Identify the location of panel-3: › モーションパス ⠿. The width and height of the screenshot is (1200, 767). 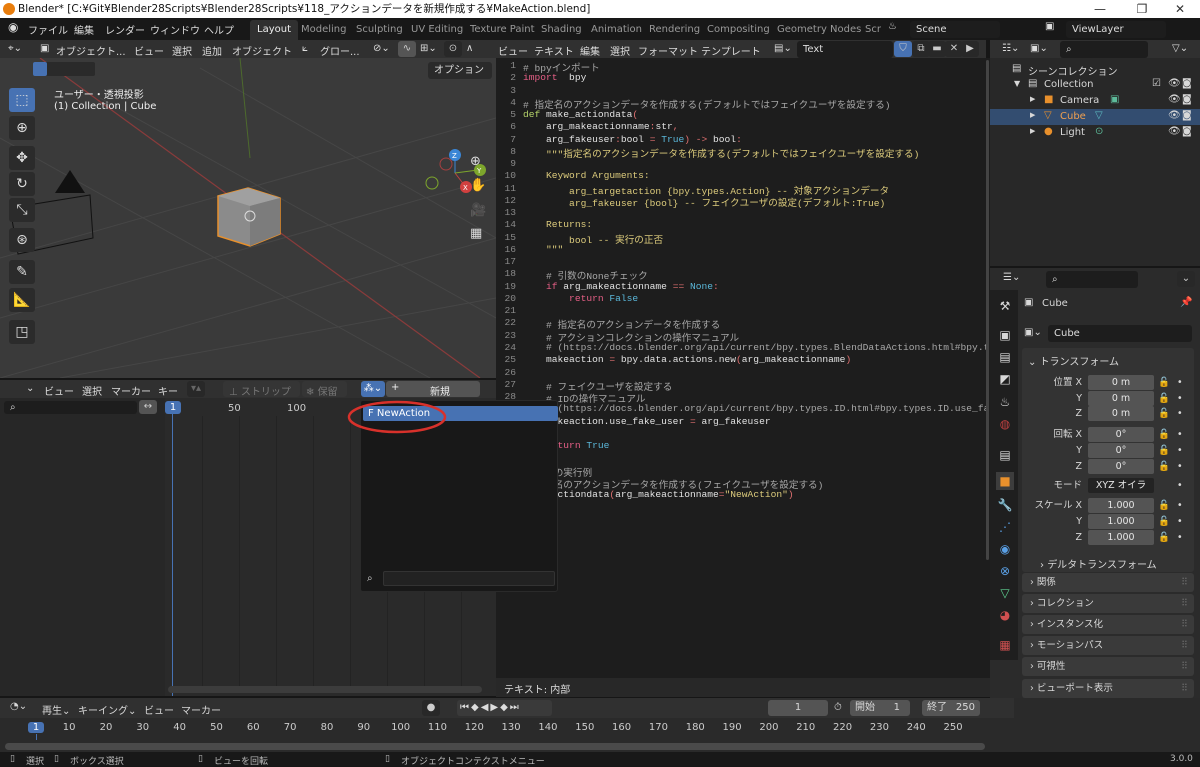
(1108, 645).